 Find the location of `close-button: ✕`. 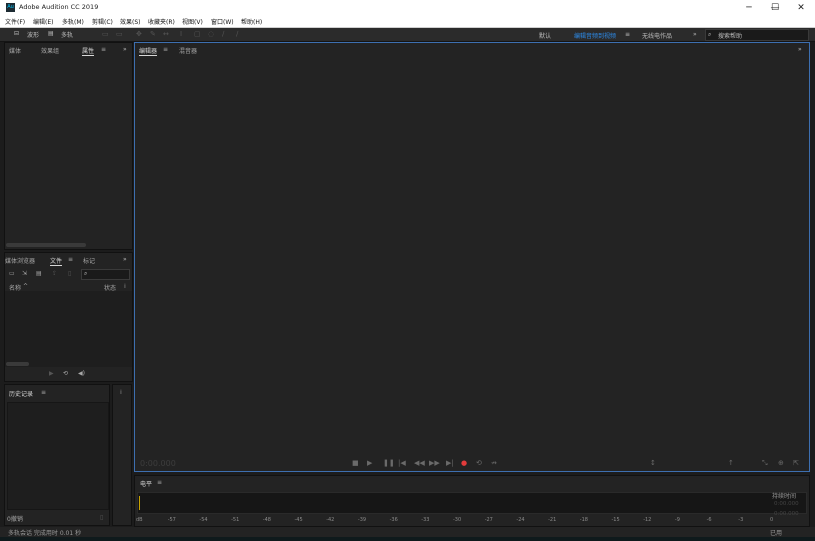

close-button: ✕ is located at coordinates (801, 8).